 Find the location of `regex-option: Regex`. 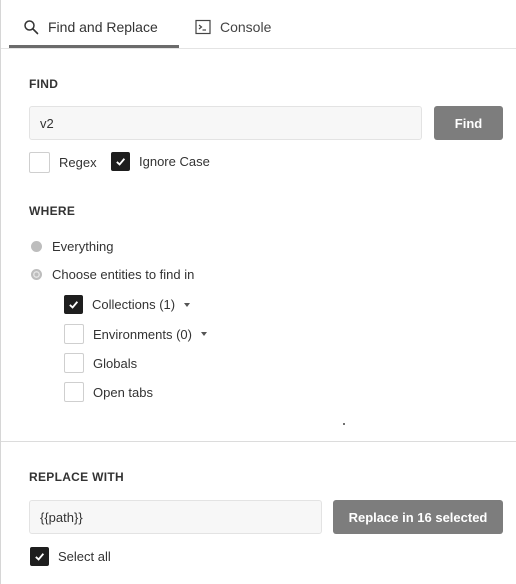

regex-option: Regex is located at coordinates (63, 162).